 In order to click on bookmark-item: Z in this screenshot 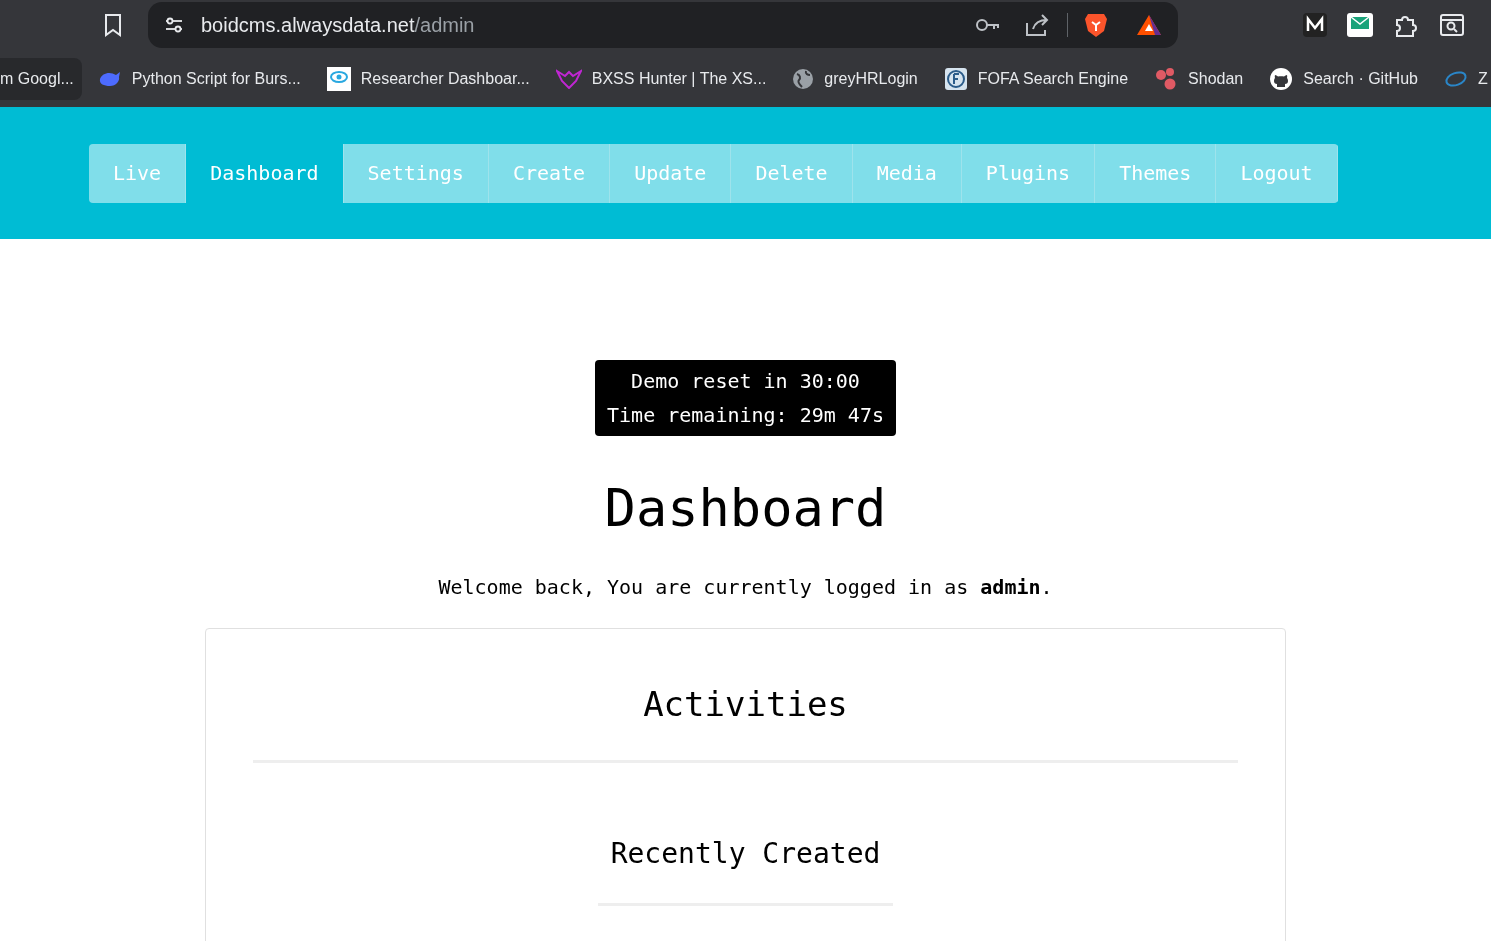, I will do `click(1465, 78)`.